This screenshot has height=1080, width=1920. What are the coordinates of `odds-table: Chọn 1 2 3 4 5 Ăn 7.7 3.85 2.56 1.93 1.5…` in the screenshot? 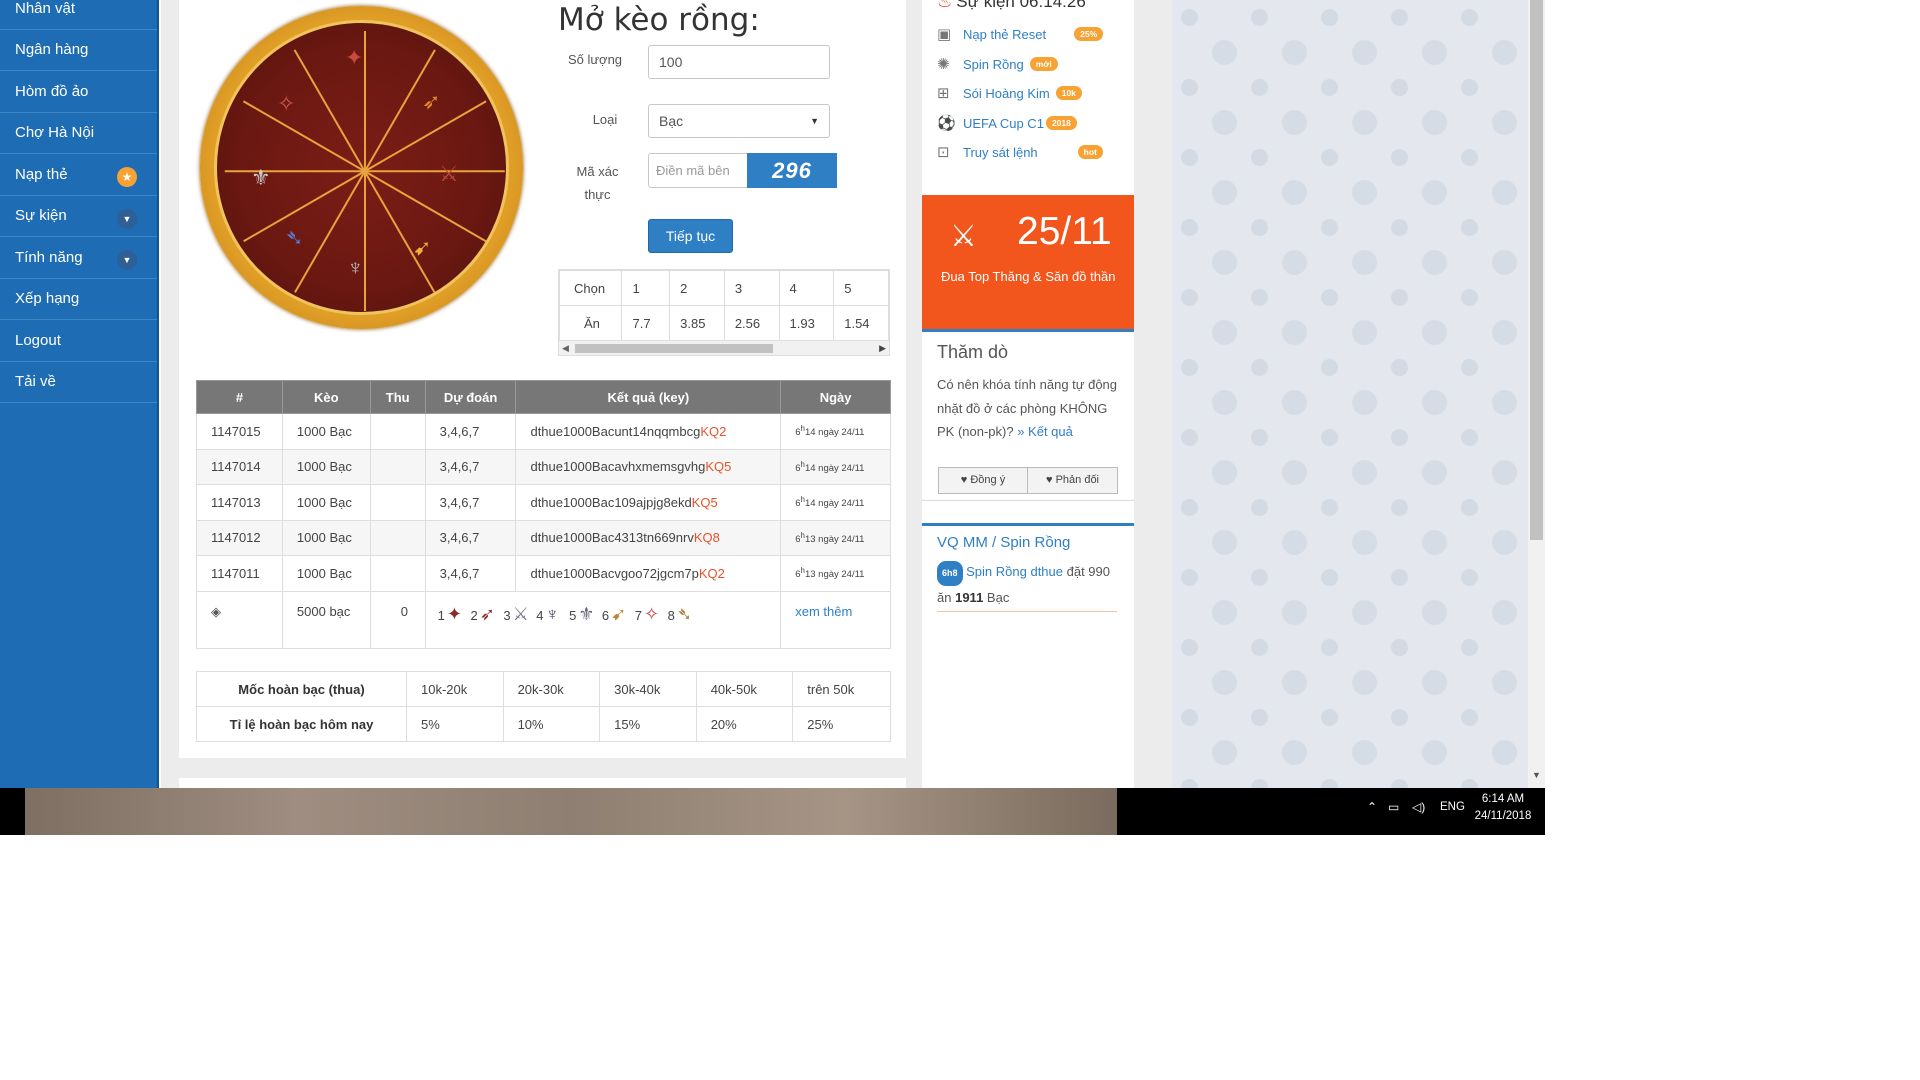 It's located at (724, 307).